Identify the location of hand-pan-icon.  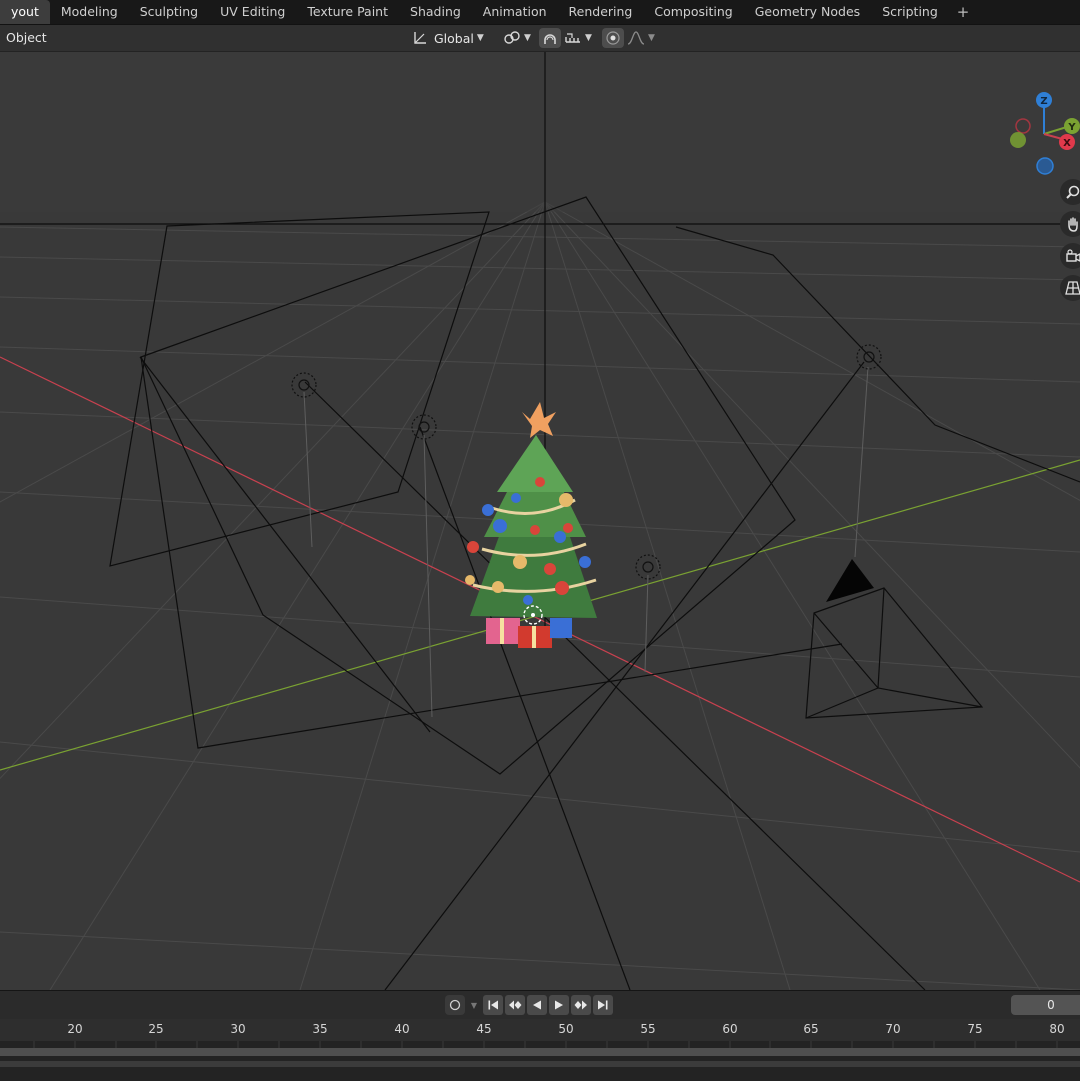
(1072, 224).